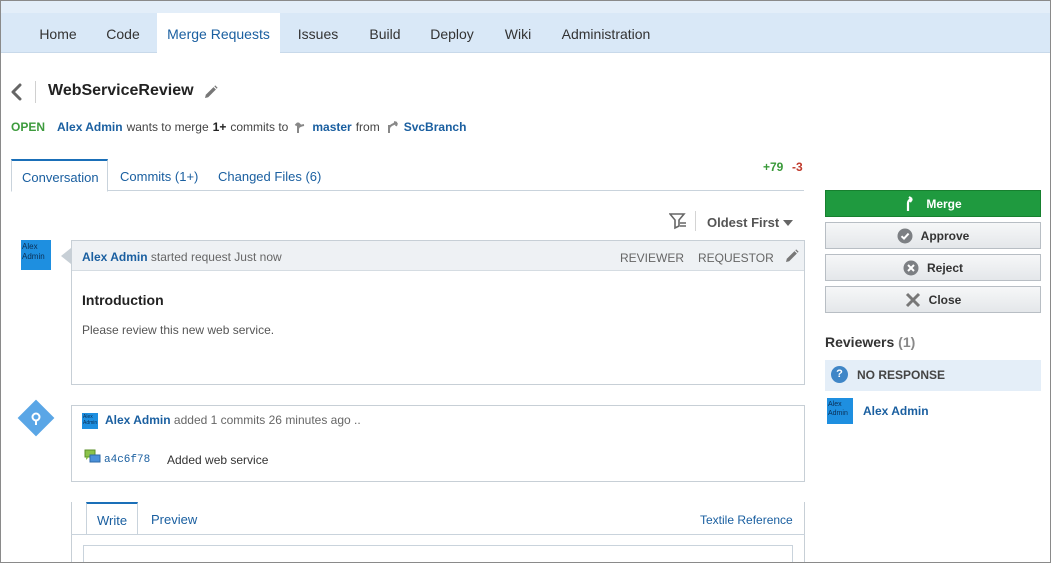 Image resolution: width=1051 pixels, height=563 pixels. I want to click on comment-body: Please review this new web service., so click(178, 330).